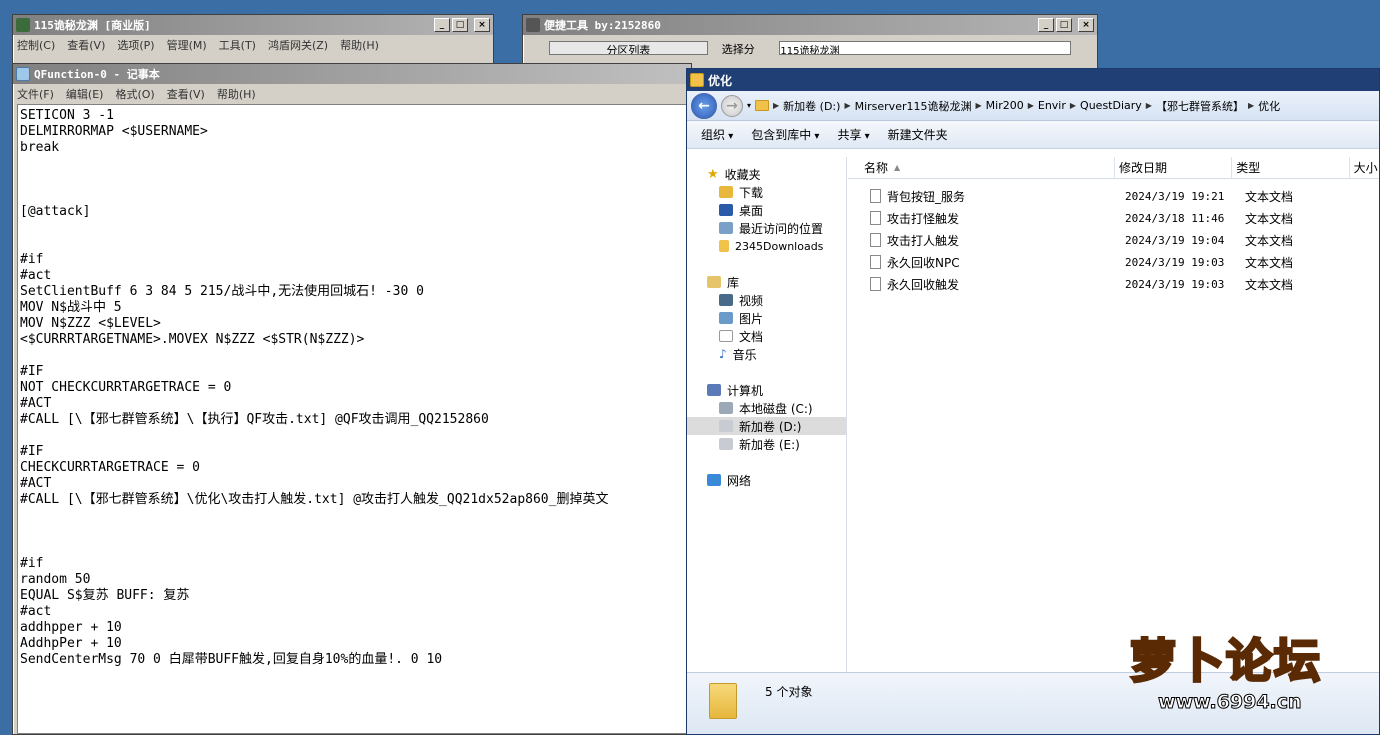 The height and width of the screenshot is (735, 1380). Describe the element at coordinates (1005, 105) in the screenshot. I see `breadcrumb-item: Mir200` at that location.